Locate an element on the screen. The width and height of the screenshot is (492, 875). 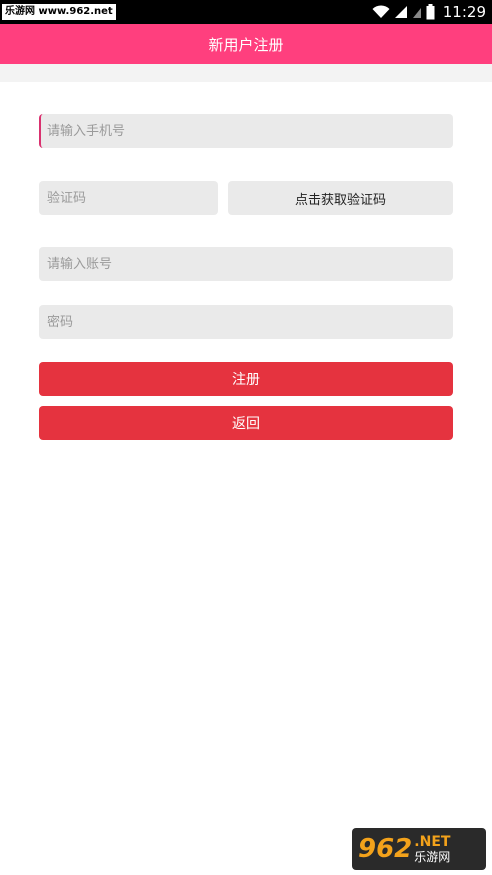
verification-code-input is located at coordinates (128, 198).